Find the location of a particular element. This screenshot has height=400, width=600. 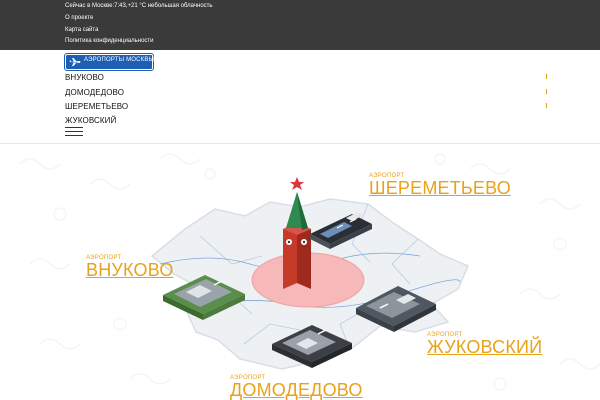

airport-link-vnukovo: АЭРОПОРТ ВНУКОВО is located at coordinates (130, 267).